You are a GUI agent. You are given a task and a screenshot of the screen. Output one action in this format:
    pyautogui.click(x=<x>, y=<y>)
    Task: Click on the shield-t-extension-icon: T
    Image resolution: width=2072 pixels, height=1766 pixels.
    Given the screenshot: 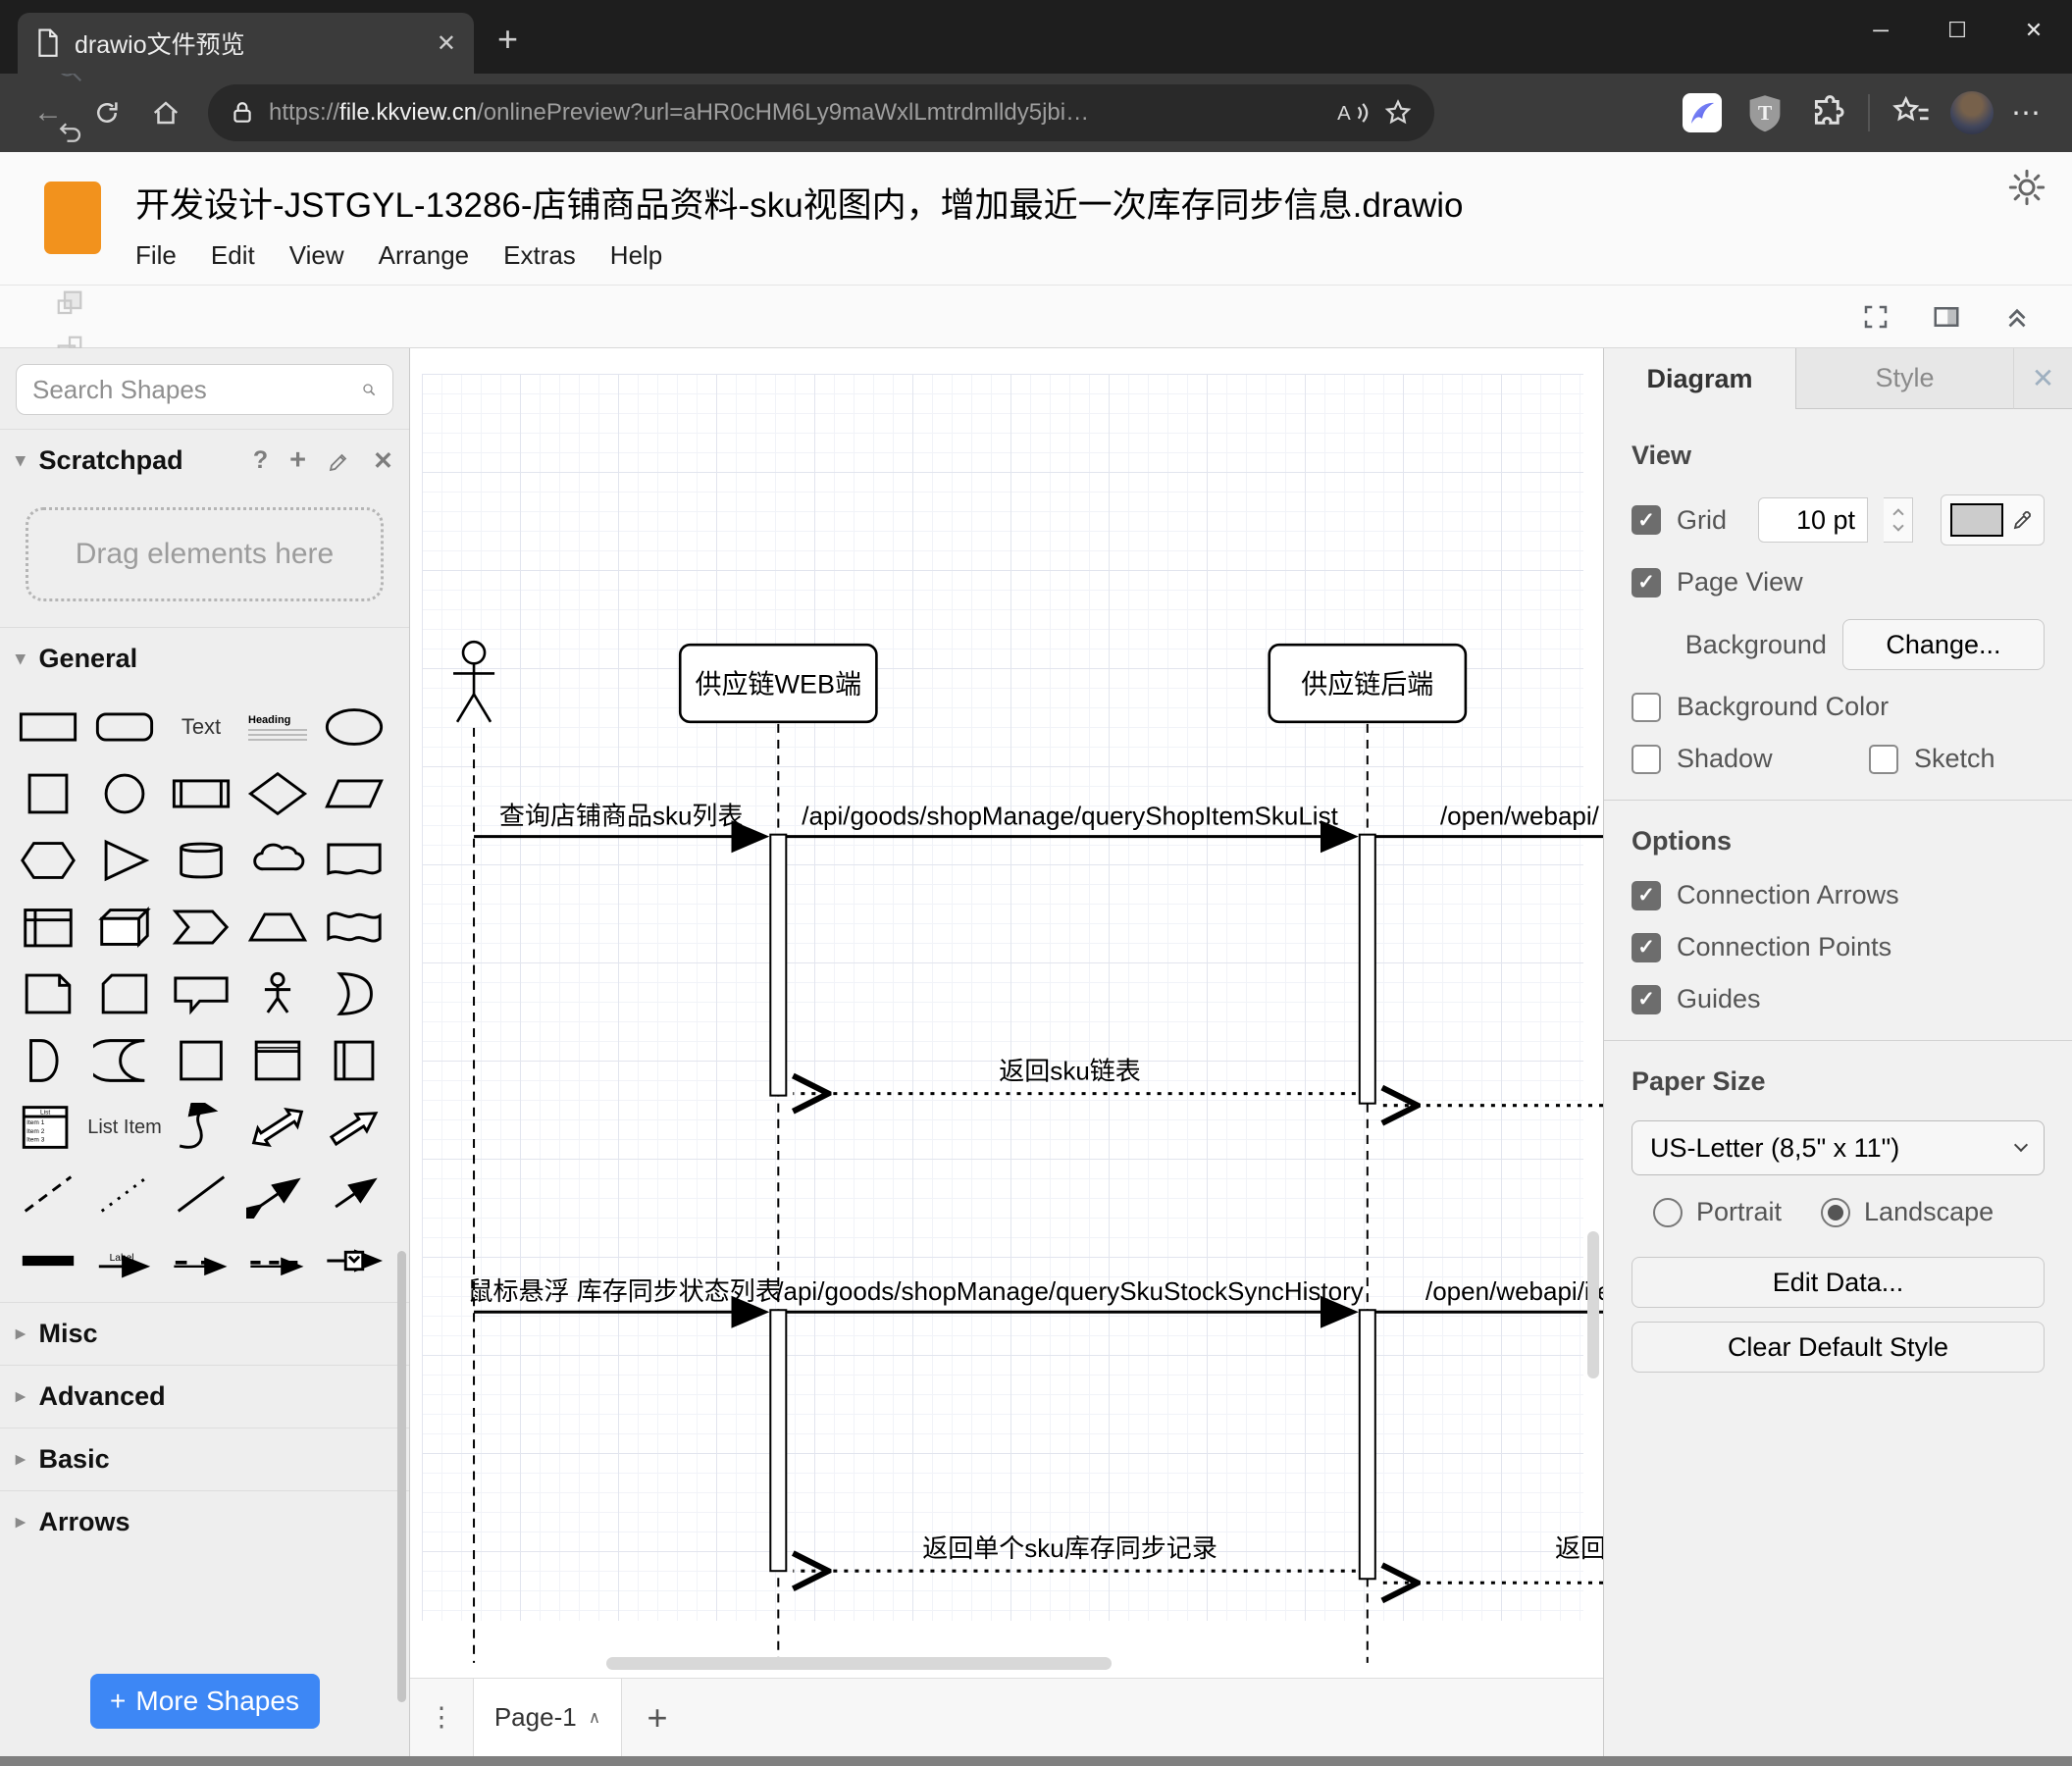 What is the action you would take?
    pyautogui.click(x=1764, y=112)
    